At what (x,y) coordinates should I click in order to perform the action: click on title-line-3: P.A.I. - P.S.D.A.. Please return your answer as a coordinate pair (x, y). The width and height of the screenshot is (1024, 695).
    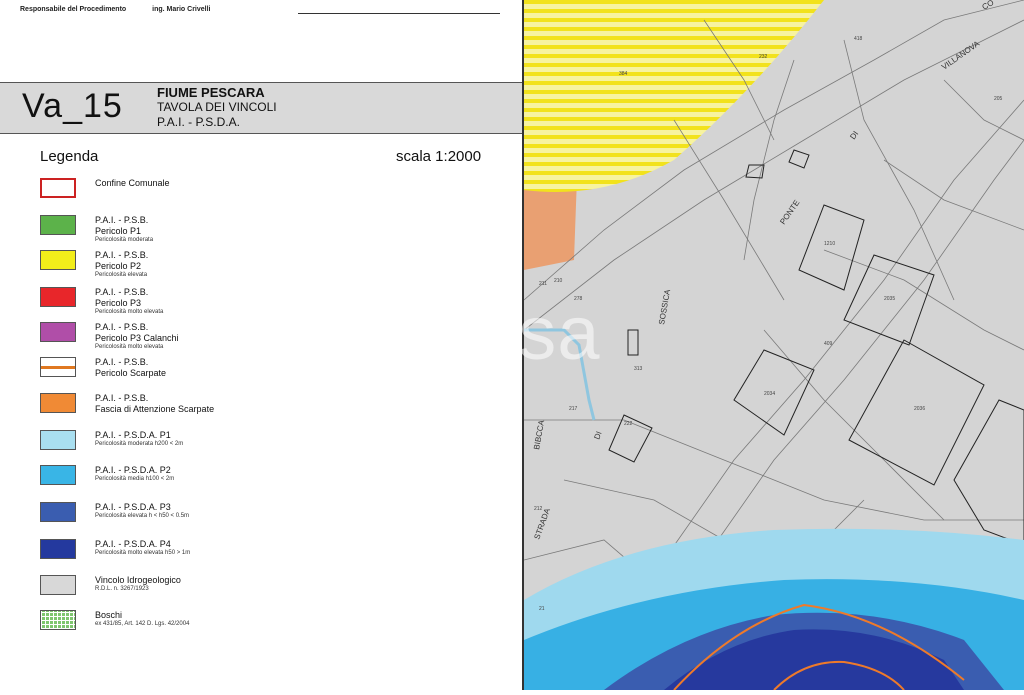
    Looking at the image, I should click on (198, 122).